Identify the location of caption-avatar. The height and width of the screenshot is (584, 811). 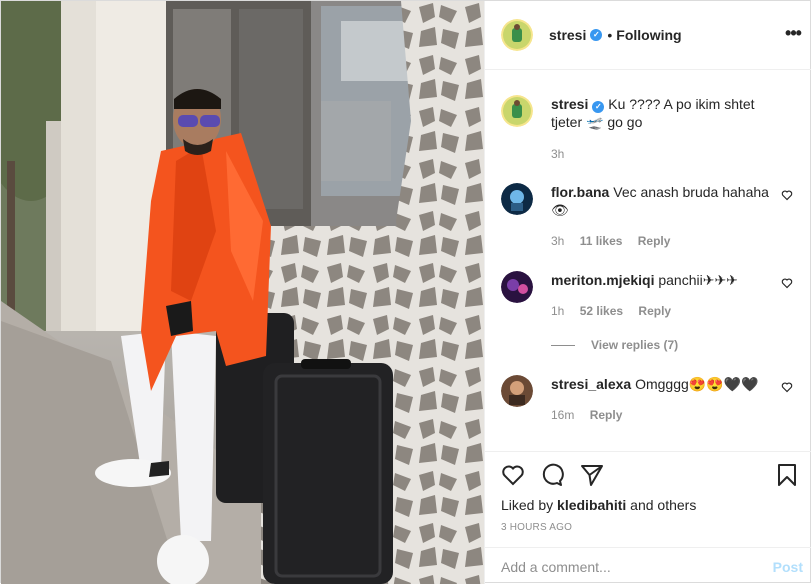
(517, 111).